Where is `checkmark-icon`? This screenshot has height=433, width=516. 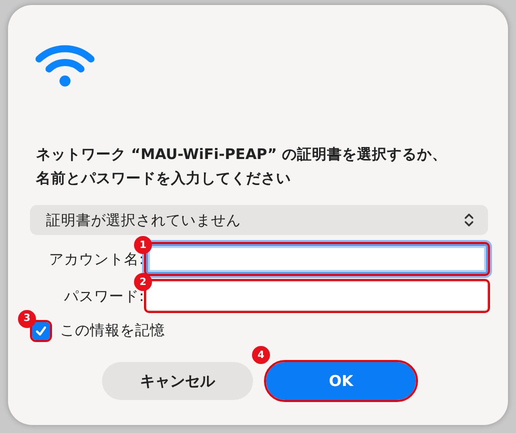
checkmark-icon is located at coordinates (41, 331).